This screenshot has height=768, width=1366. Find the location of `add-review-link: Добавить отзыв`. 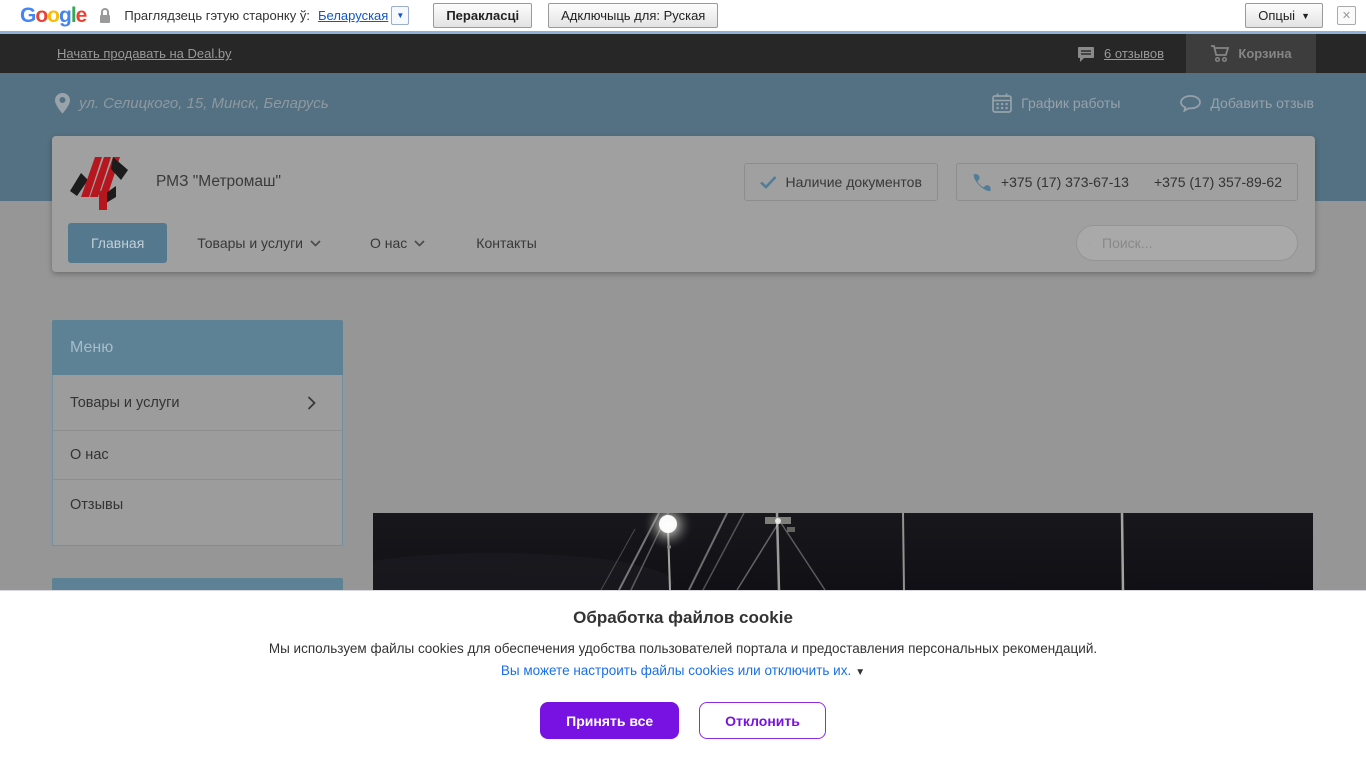

add-review-link: Добавить отзыв is located at coordinates (1247, 103).